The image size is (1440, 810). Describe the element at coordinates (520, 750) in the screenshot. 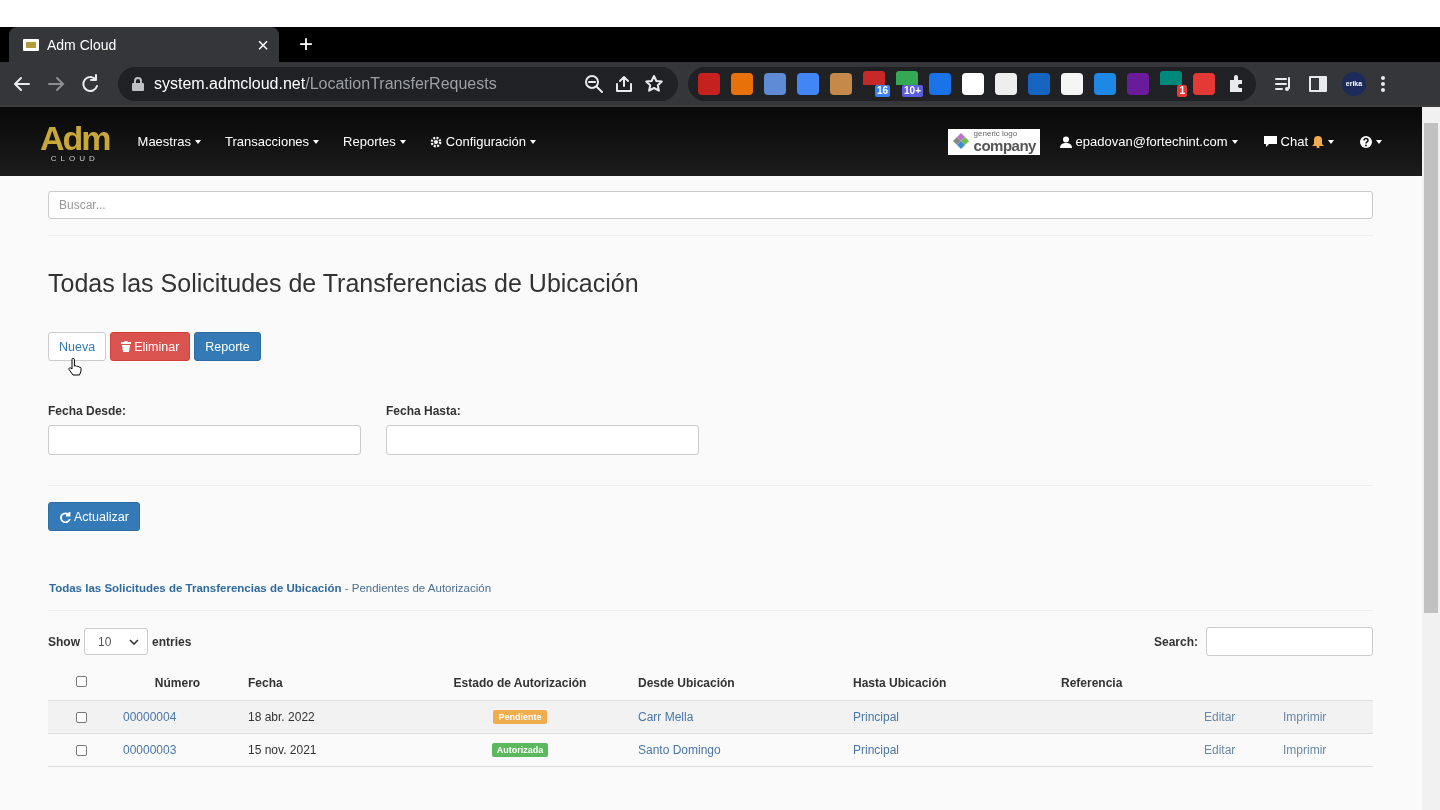

I see `status-label: Autorizada` at that location.